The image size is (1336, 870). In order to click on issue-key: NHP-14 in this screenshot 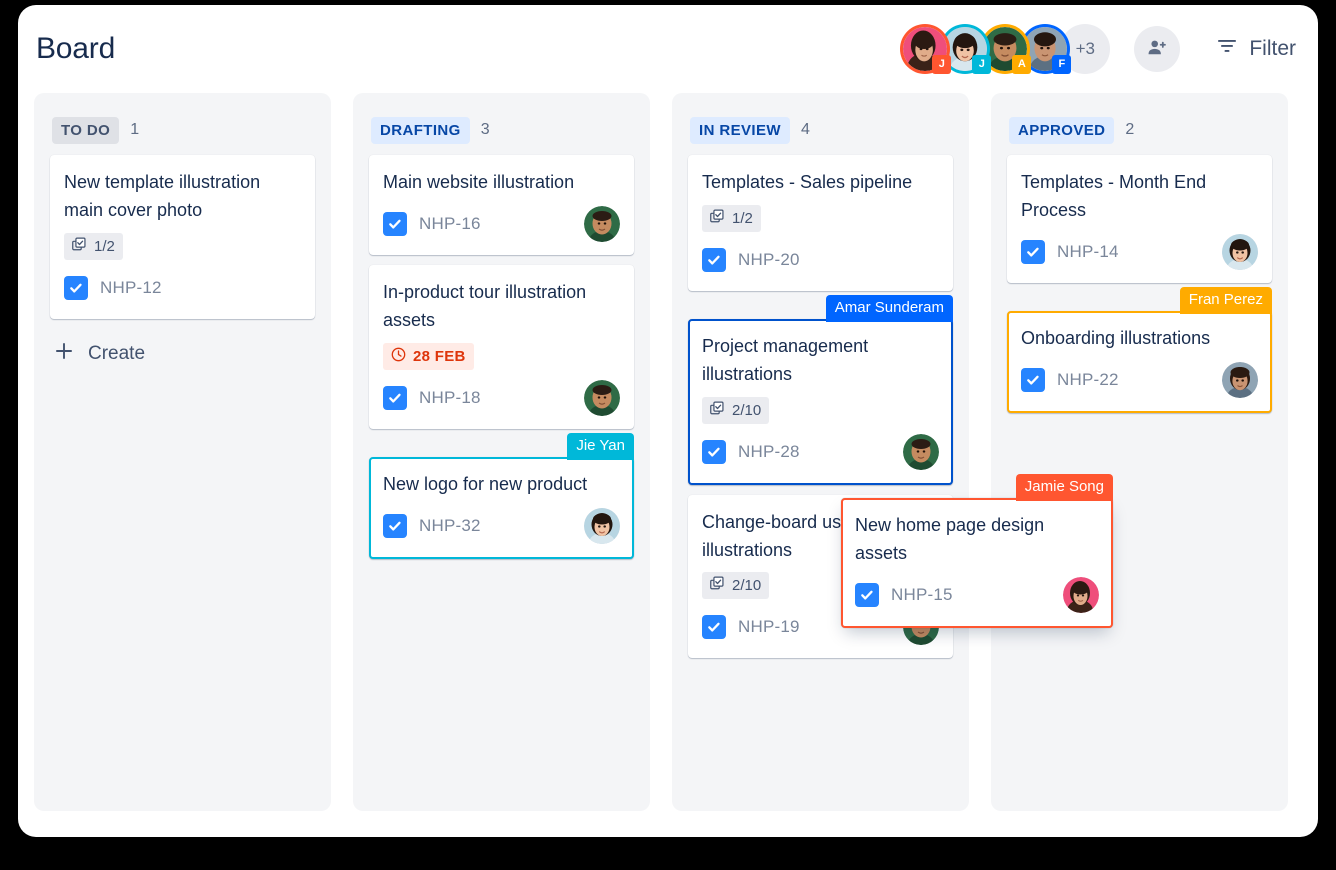, I will do `click(1088, 251)`.